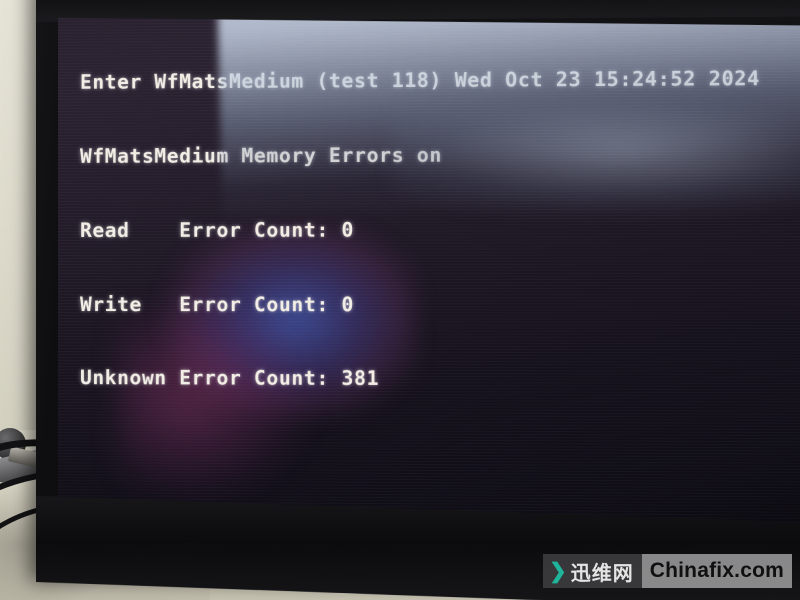 Image resolution: width=800 pixels, height=600 pixels. Describe the element at coordinates (261, 155) in the screenshot. I see `console-subtitle: WfMatsMedium Memory Errors on` at that location.